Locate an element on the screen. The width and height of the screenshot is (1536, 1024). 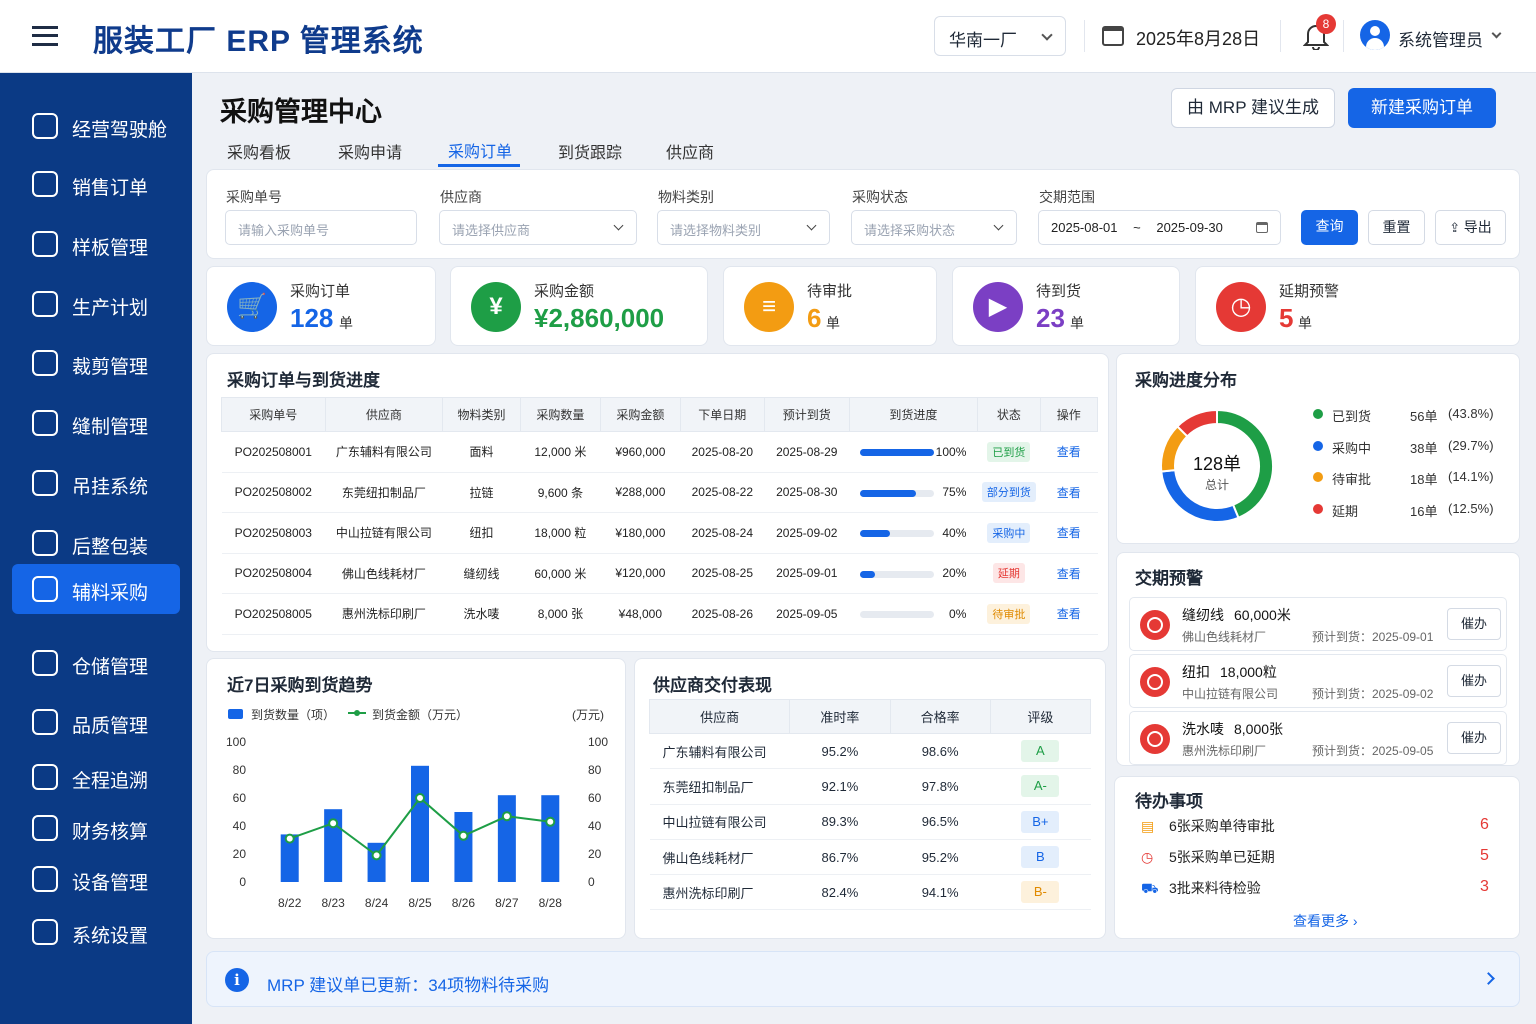
legend-percent: (29.7%) is located at coordinates (1471, 445).